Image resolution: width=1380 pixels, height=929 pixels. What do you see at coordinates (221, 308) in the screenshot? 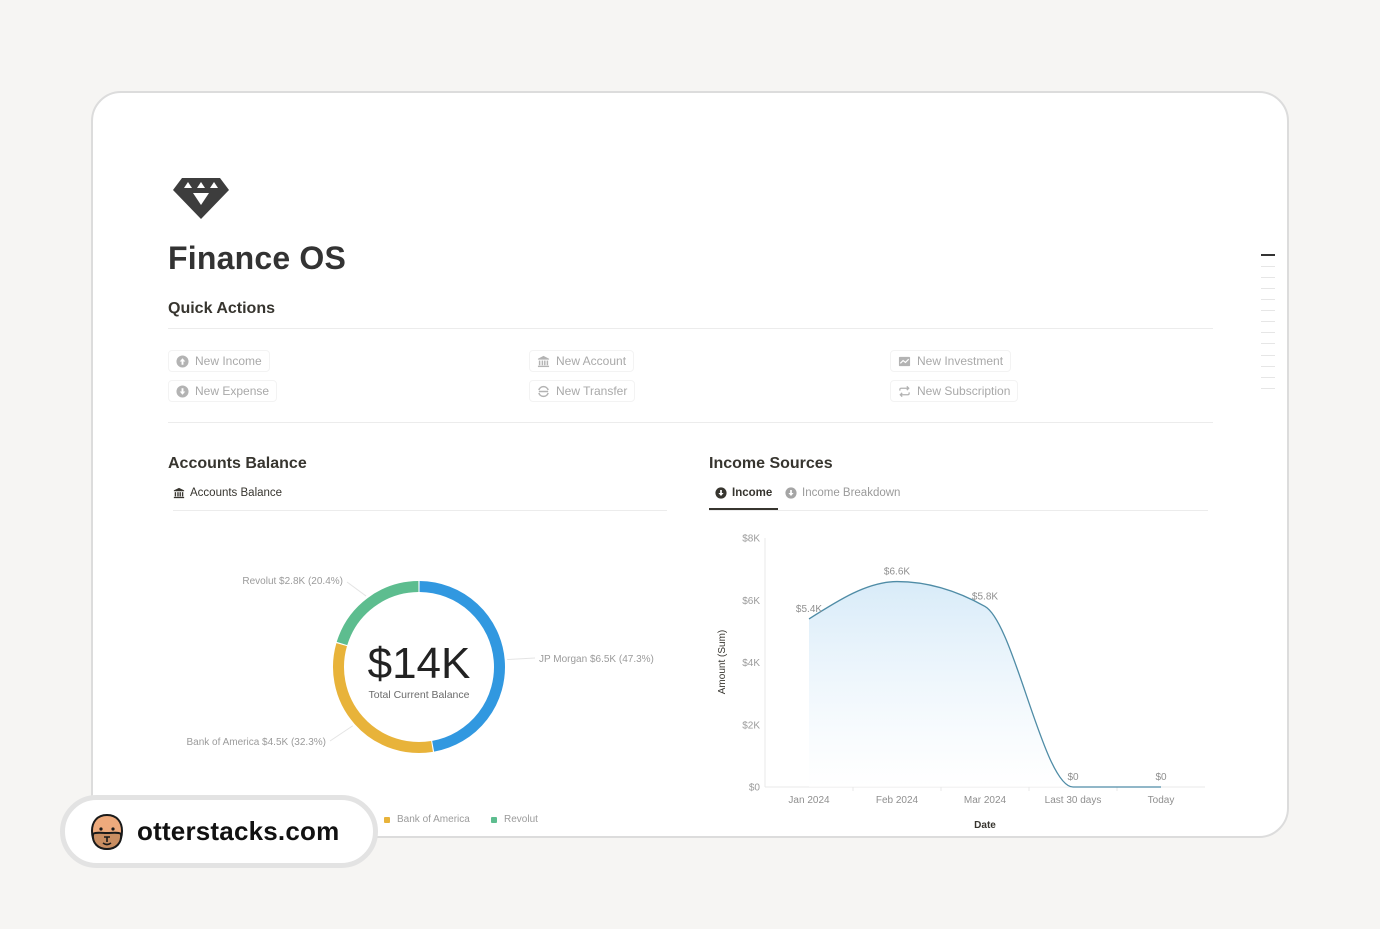
I see `quick-actions-heading: Quick Actions` at bounding box center [221, 308].